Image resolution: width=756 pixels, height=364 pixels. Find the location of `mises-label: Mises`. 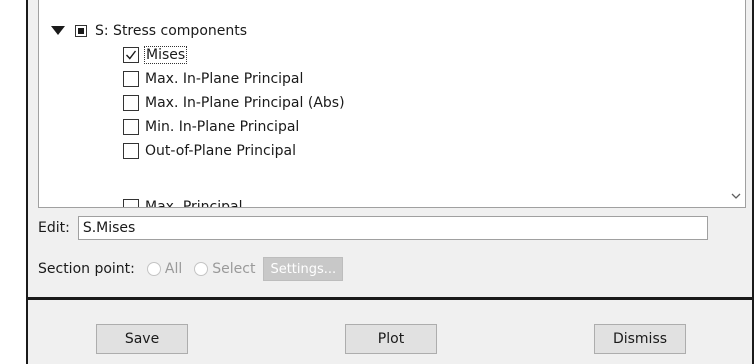

mises-label: Mises is located at coordinates (165, 55).